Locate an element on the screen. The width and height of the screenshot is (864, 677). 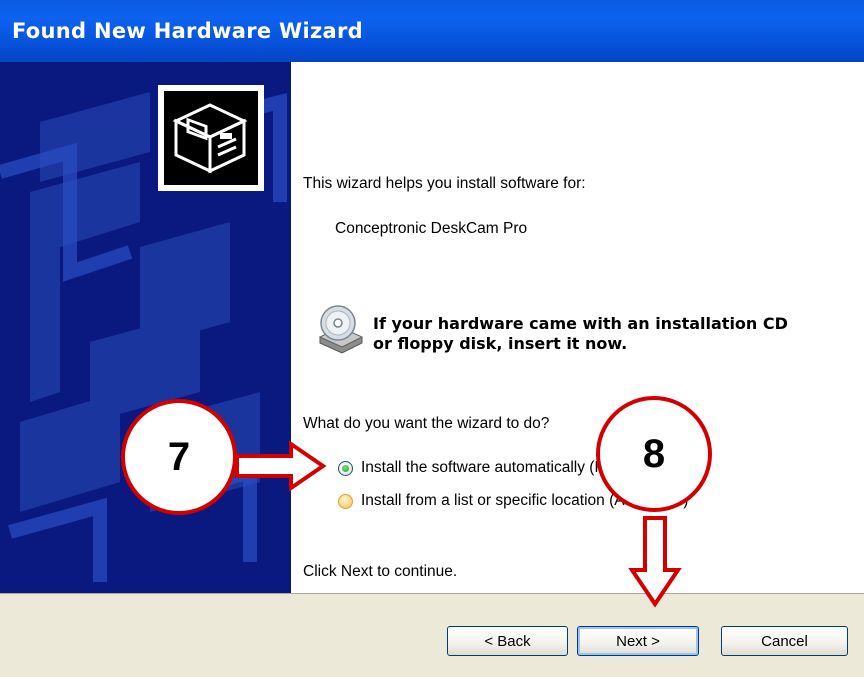
hardware-wizard-icon is located at coordinates (211, 138).